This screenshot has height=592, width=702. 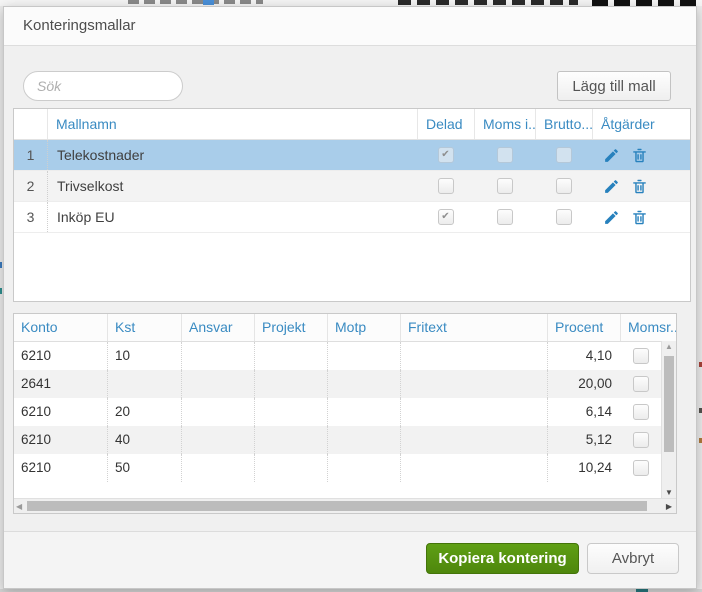 What do you see at coordinates (232, 186) in the screenshot?
I see `template-name: Trivselkost` at bounding box center [232, 186].